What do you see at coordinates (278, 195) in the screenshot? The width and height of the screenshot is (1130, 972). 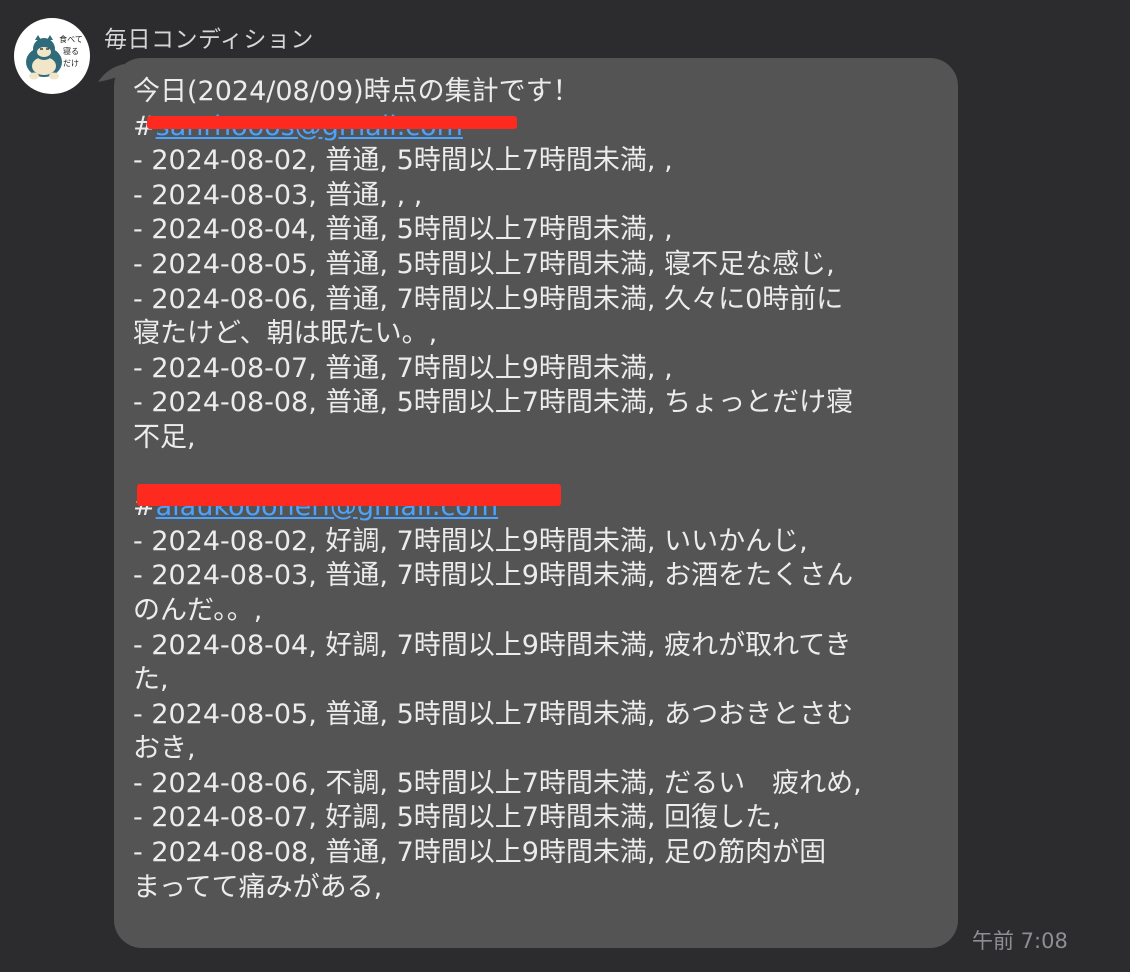 I see `message-line: - 2024-08-03, 普通, , ,` at bounding box center [278, 195].